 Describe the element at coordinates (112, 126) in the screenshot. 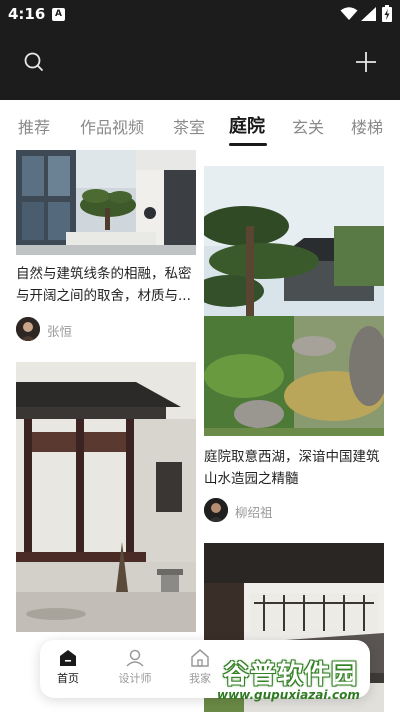

I see `tab-works-video: 作品视频` at that location.